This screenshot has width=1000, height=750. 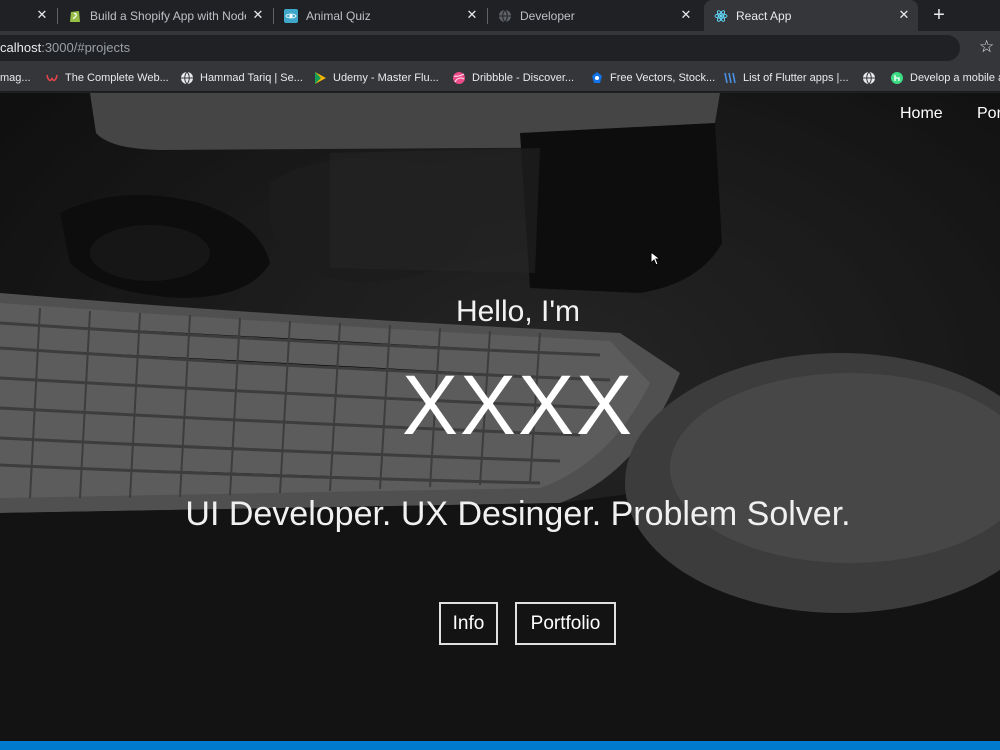 What do you see at coordinates (764, 15) in the screenshot?
I see `tab-label: React App` at bounding box center [764, 15].